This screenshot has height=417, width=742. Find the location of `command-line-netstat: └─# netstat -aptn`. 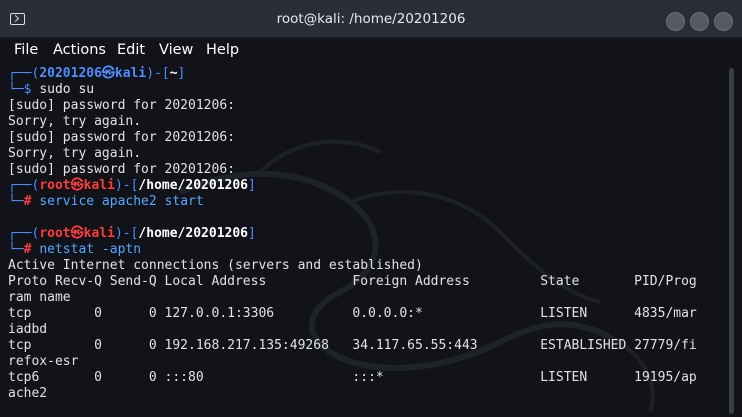

command-line-netstat: └─# netstat -aptn is located at coordinates (75, 249).